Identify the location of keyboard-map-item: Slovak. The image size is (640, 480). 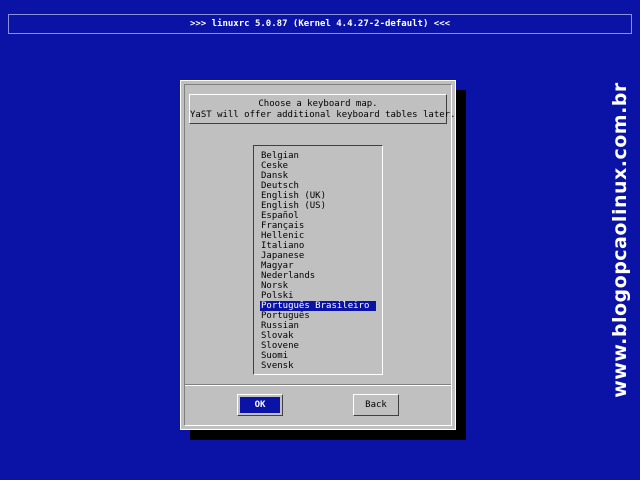
(318, 336).